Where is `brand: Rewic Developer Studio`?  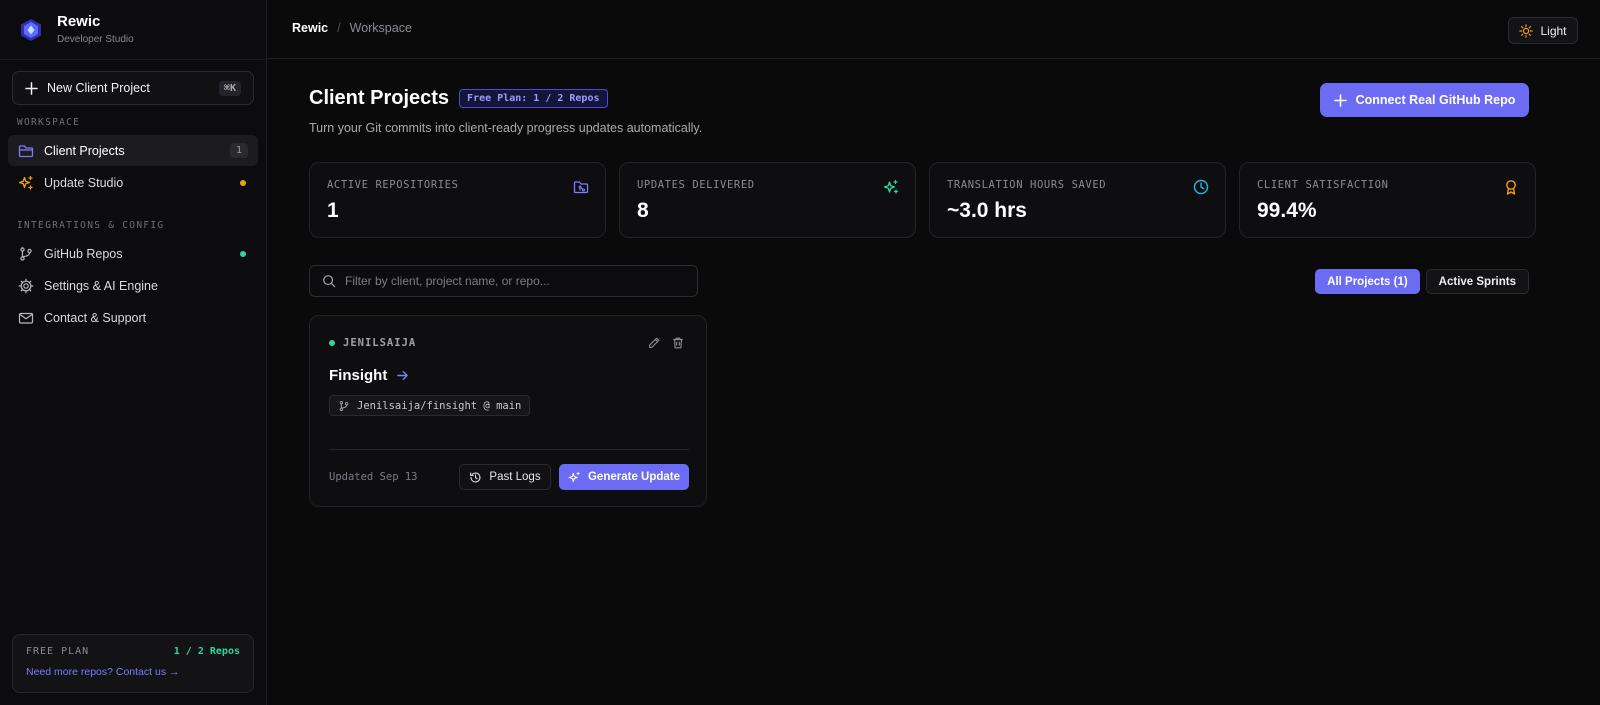
brand: Rewic Developer Studio is located at coordinates (76, 30).